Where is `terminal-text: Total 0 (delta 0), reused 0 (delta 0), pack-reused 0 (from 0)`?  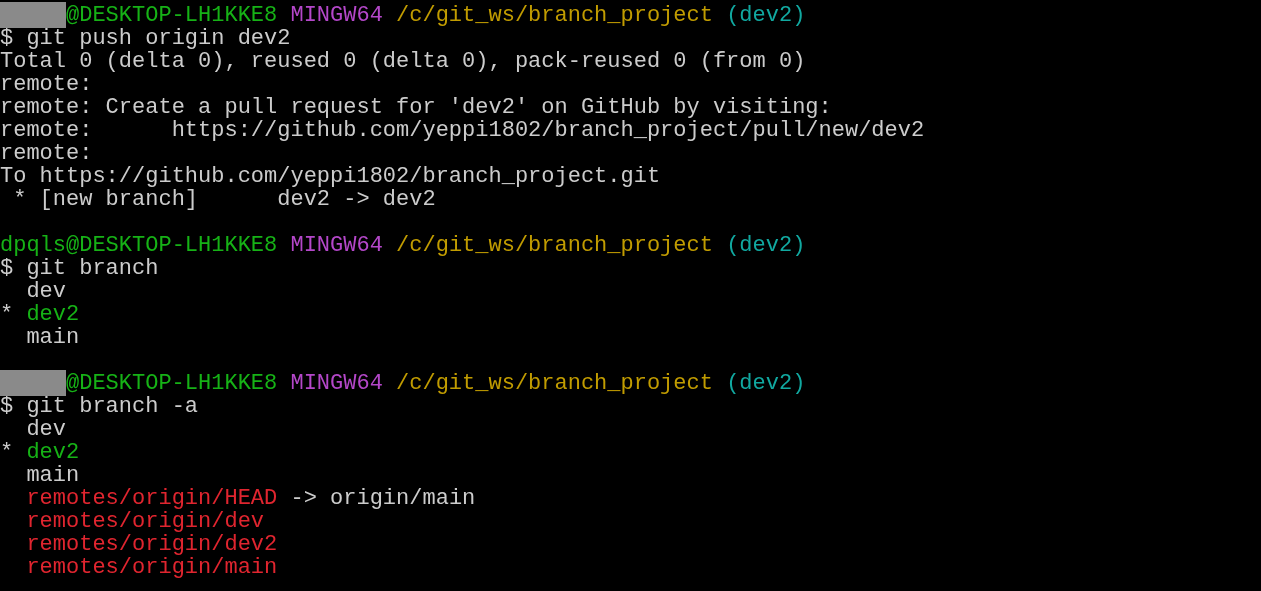
terminal-text: Total 0 (delta 0), reused 0 (delta 0), pack-reused 0 (from 0) is located at coordinates (403, 61).